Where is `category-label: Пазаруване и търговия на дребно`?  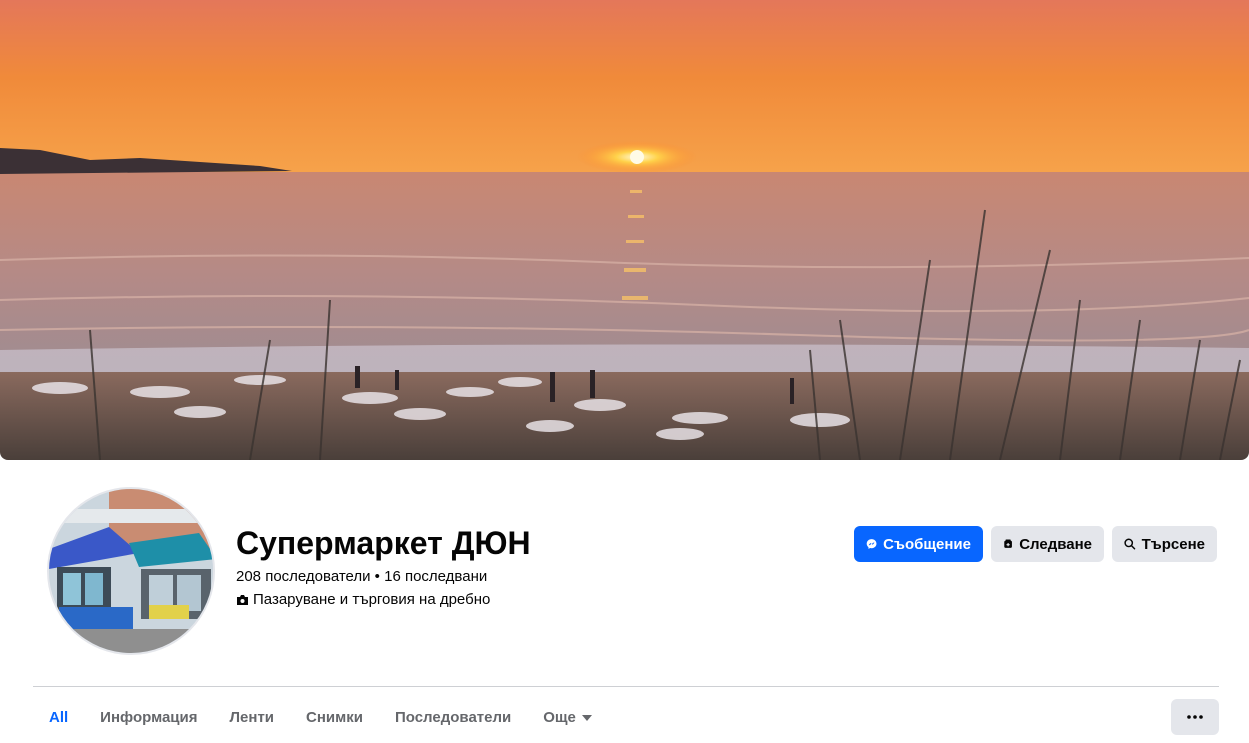 category-label: Пазаруване и търговия на дребно is located at coordinates (372, 599).